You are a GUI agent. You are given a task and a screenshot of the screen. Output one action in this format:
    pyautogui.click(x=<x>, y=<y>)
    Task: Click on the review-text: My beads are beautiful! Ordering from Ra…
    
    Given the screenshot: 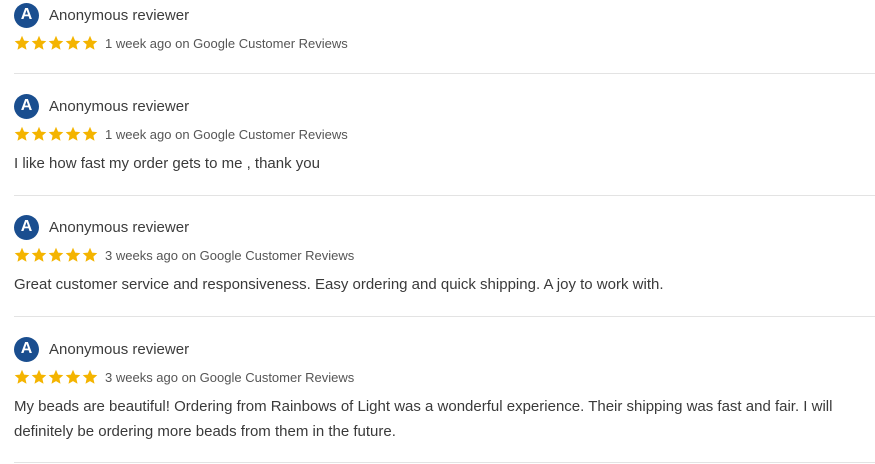 What is the action you would take?
    pyautogui.click(x=423, y=419)
    